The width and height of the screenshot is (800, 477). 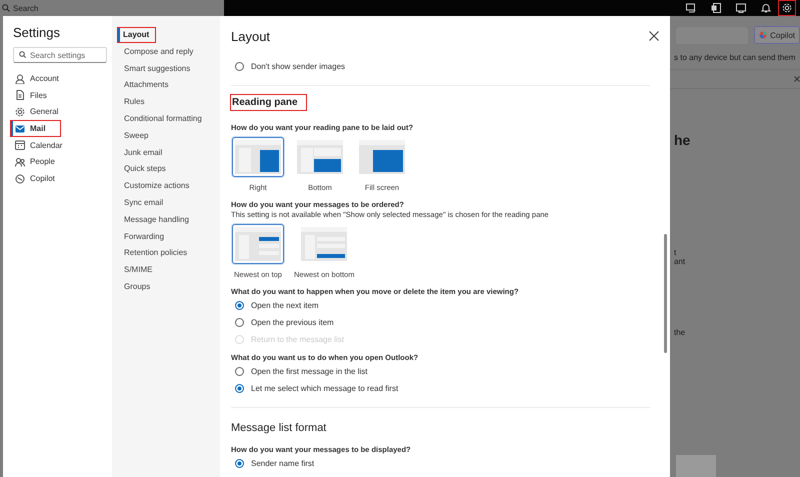 What do you see at coordinates (20, 129) in the screenshot?
I see `mail-icon` at bounding box center [20, 129].